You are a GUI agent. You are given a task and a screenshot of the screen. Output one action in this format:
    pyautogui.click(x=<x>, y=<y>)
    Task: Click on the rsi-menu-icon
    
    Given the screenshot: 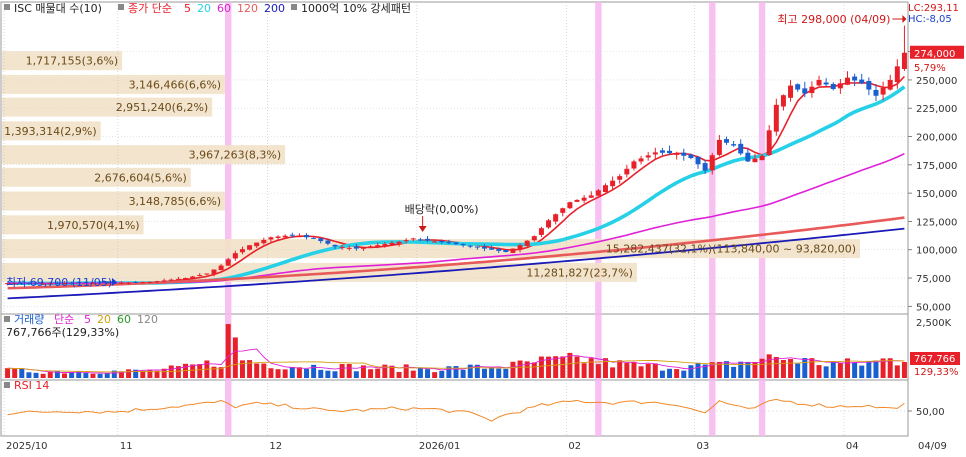 What is the action you would take?
    pyautogui.click(x=7, y=385)
    